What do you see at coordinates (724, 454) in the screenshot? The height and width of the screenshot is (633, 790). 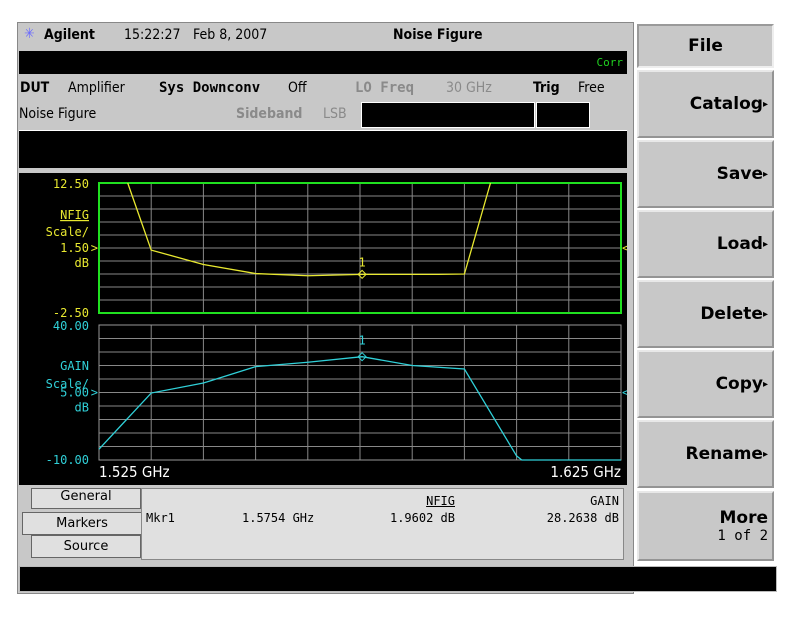 I see `softkey-label: Rename` at bounding box center [724, 454].